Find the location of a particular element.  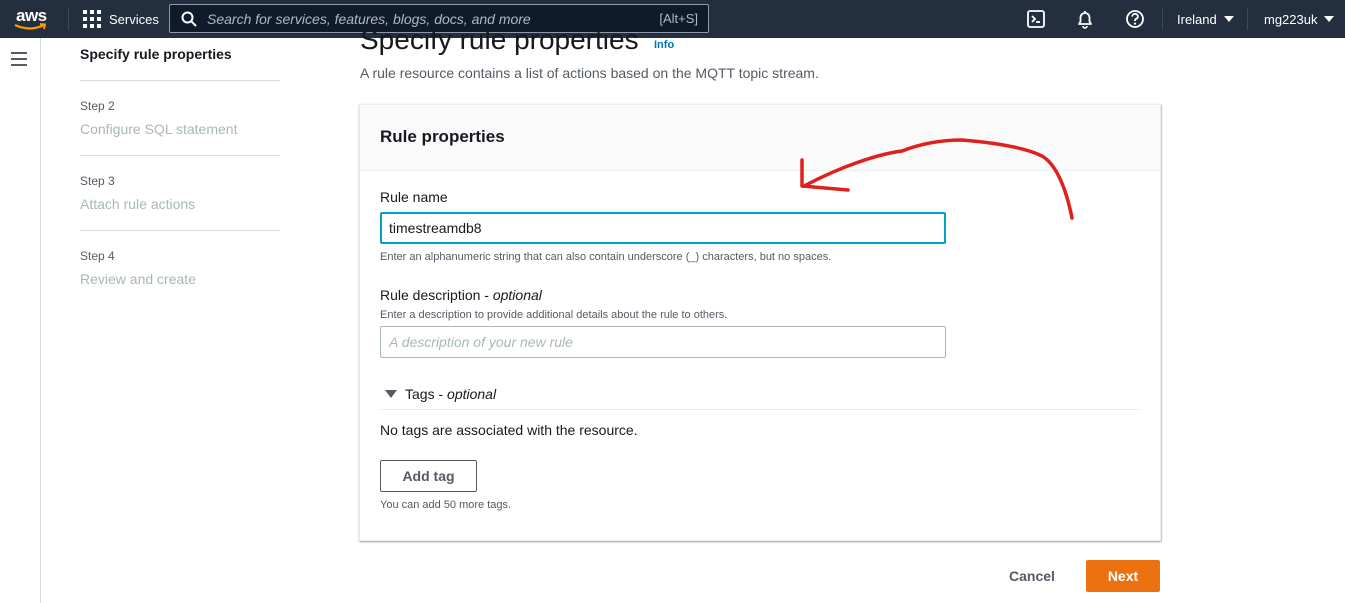

page-title: Specify rule properties is located at coordinates (499, 39).